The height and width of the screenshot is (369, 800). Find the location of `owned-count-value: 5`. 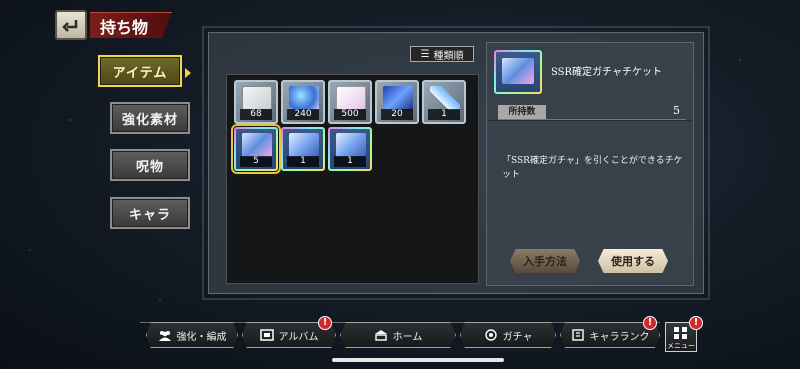

owned-count-value: 5 is located at coordinates (676, 110).